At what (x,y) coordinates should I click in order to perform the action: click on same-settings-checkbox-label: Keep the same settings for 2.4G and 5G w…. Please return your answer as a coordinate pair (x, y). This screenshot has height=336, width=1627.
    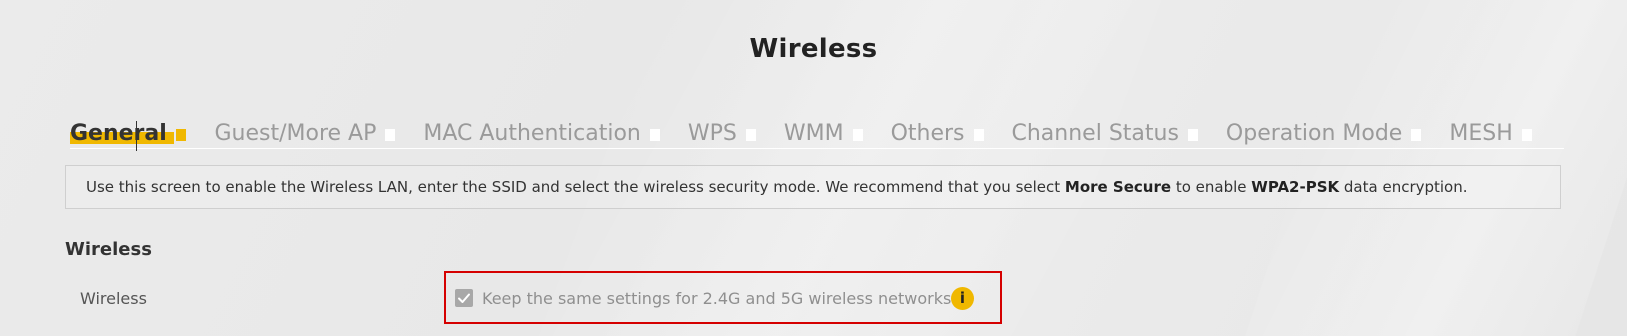
    Looking at the image, I should click on (716, 298).